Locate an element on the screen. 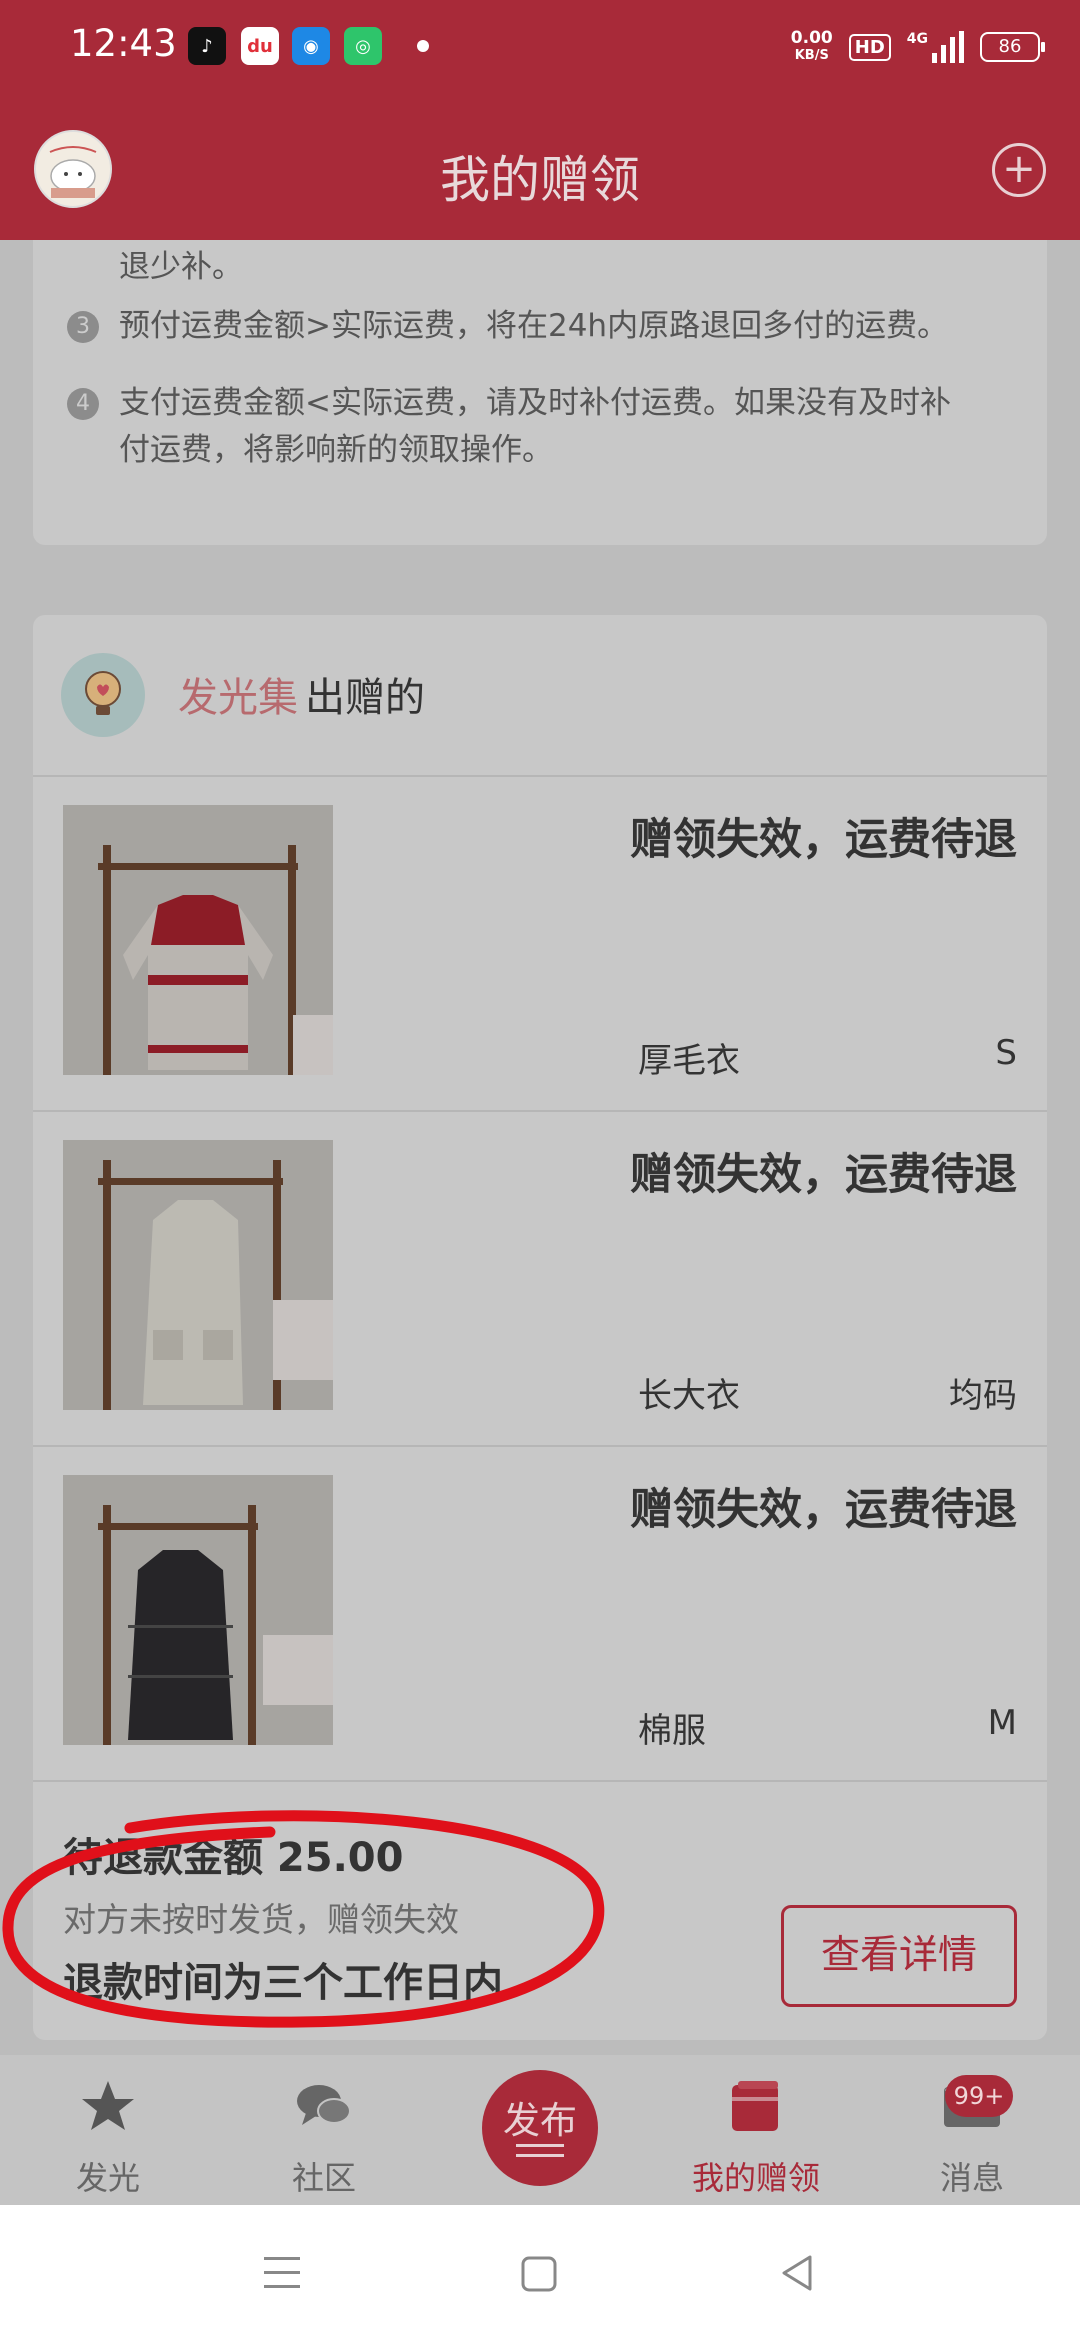 Image resolution: width=1080 pixels, height=2340 pixels. white-coat-image is located at coordinates (198, 1275).